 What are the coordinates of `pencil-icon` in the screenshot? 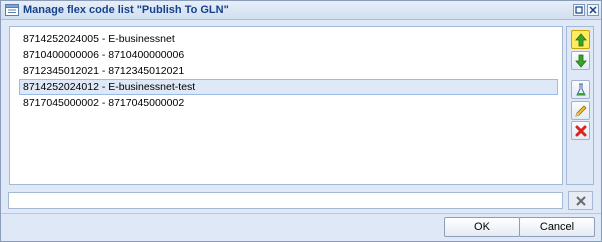 It's located at (581, 111).